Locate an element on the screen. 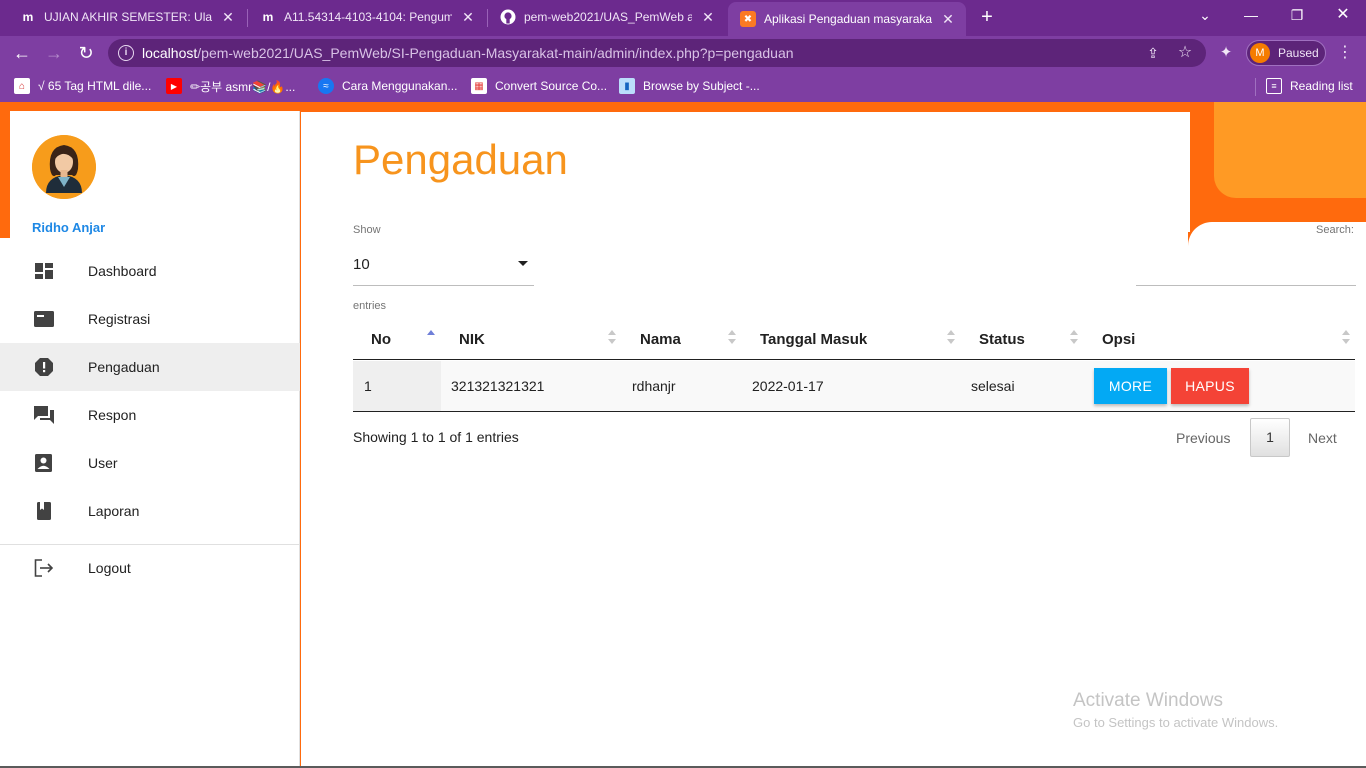 The width and height of the screenshot is (1366, 768). sidebar-item-respon: Respon is located at coordinates (150, 415).